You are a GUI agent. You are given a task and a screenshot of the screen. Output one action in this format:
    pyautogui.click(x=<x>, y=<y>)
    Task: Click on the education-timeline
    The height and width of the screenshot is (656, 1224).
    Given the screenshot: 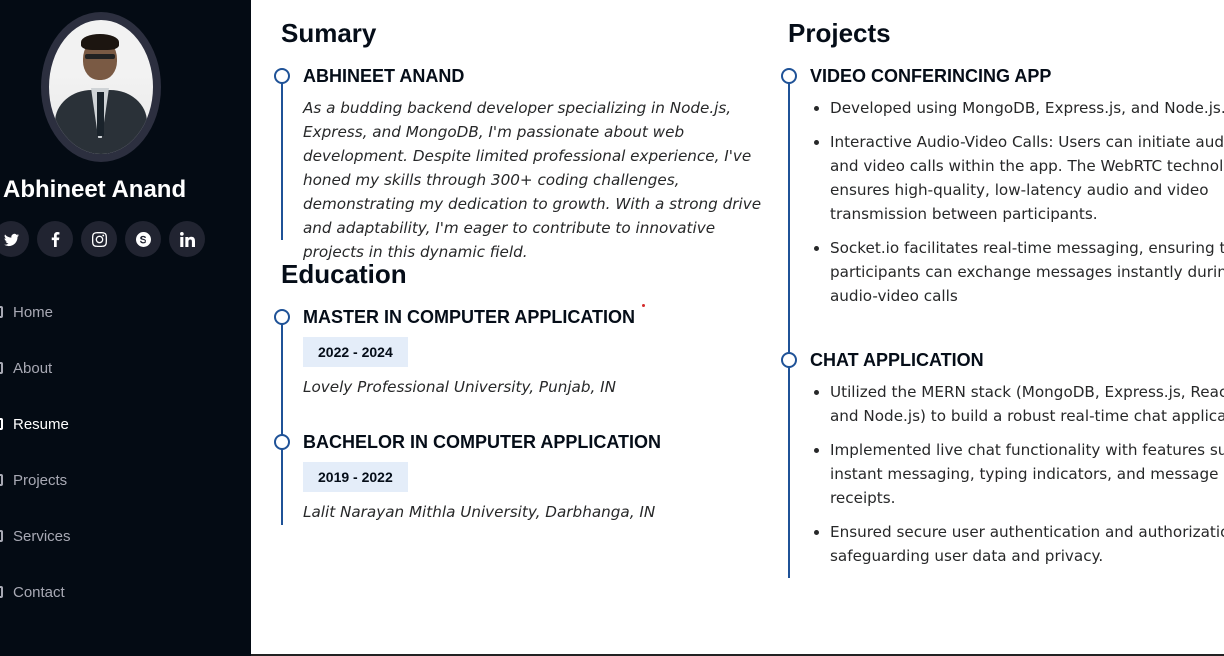 What is the action you would take?
    pyautogui.click(x=282, y=421)
    